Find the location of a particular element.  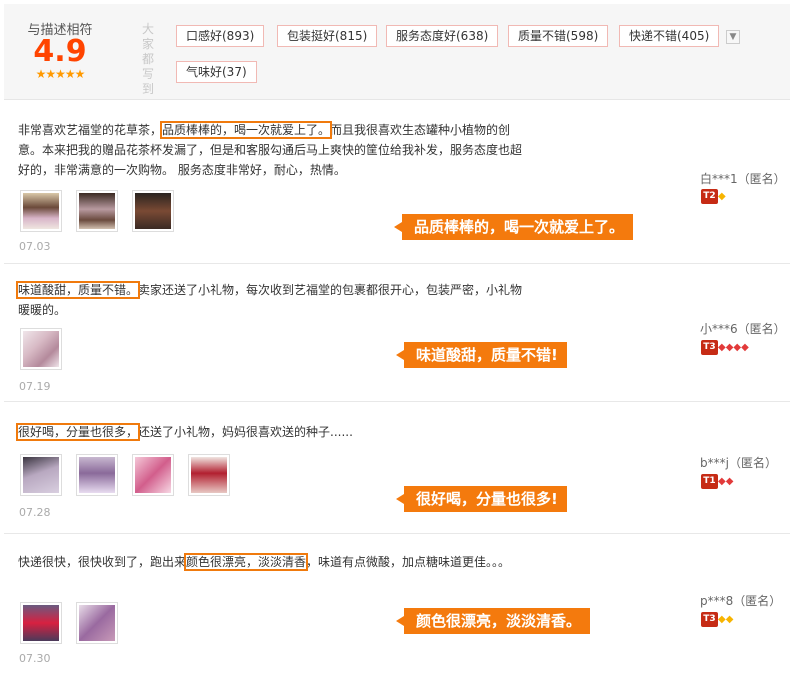

review-tag: 气味好(37) is located at coordinates (216, 72).